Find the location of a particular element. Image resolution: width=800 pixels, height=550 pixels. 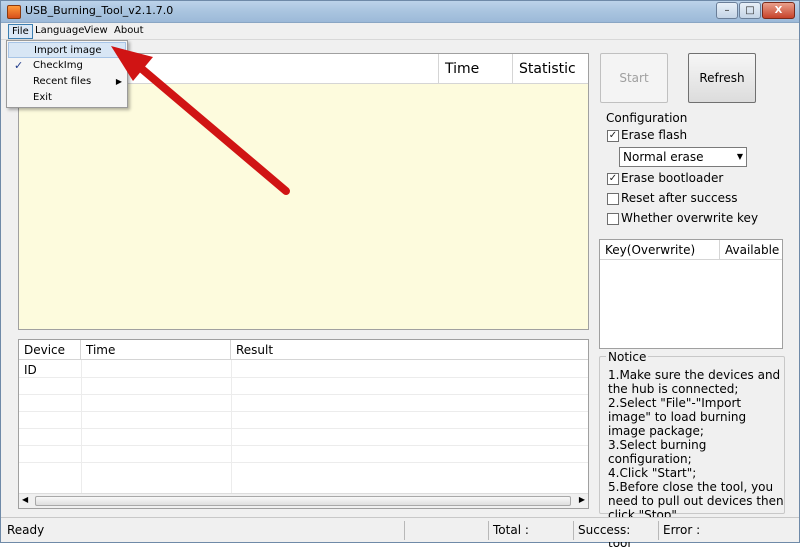

menu-item-checkimg: ✓ CheckImg is located at coordinates (67, 66).